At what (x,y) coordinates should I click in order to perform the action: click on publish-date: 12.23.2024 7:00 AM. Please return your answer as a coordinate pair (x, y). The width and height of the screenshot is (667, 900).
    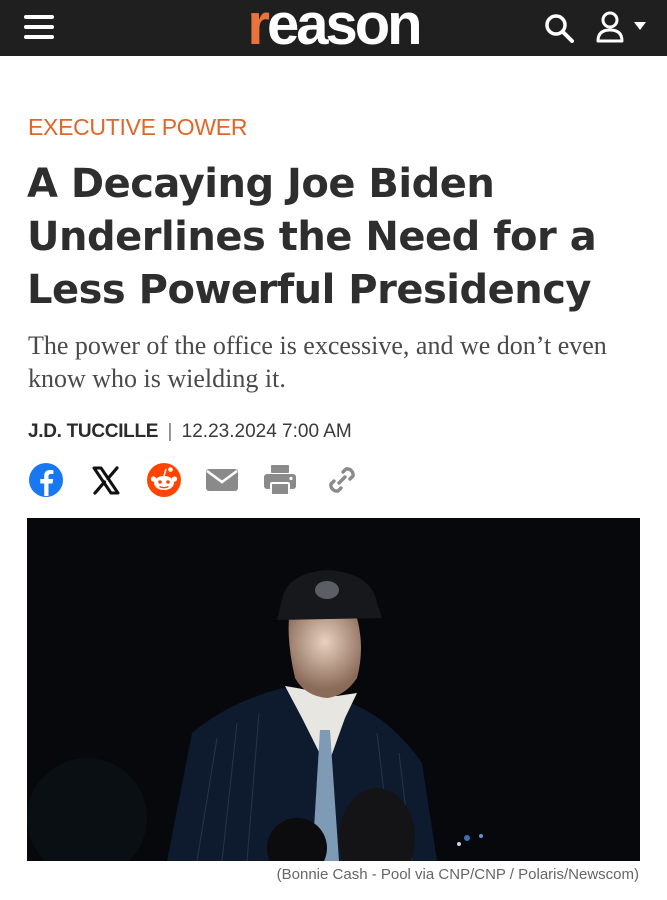
    Looking at the image, I should click on (266, 431).